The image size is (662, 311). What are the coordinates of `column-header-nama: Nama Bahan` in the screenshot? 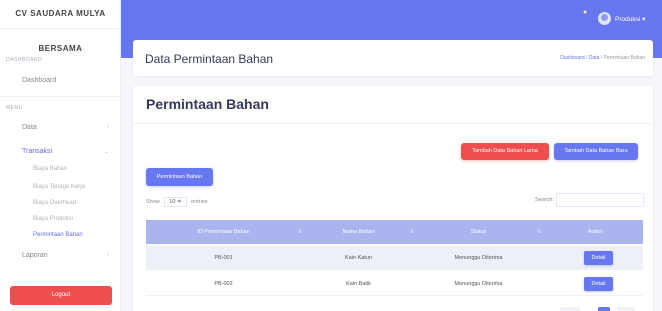 It's located at (358, 232).